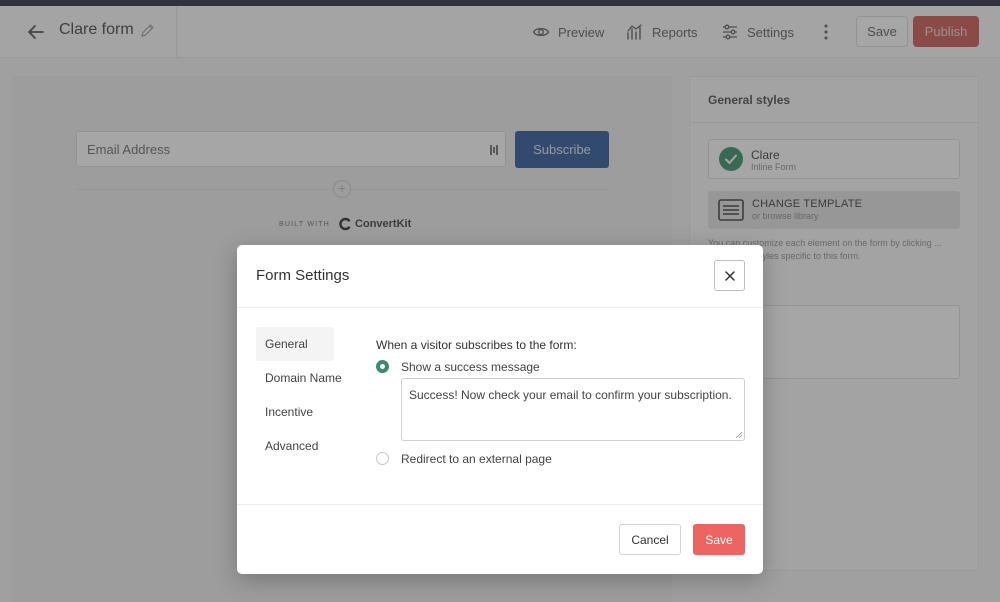  I want to click on nav-item-advanced: Advanced, so click(336, 446).